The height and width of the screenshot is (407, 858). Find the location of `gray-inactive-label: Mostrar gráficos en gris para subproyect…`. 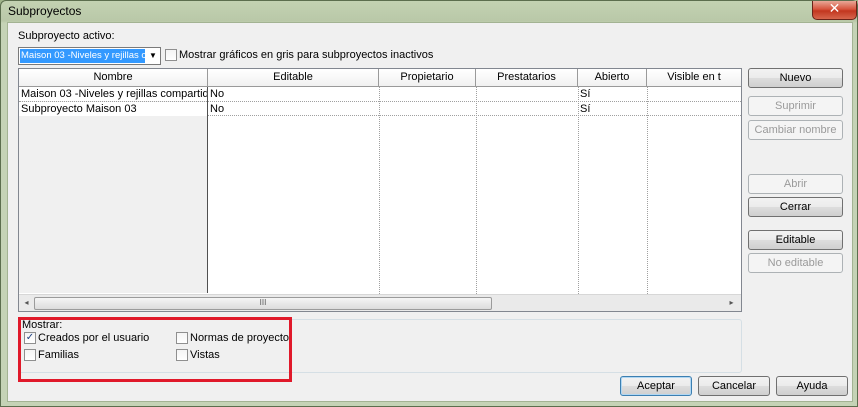

gray-inactive-label: Mostrar gráficos en gris para subproyect… is located at coordinates (306, 55).